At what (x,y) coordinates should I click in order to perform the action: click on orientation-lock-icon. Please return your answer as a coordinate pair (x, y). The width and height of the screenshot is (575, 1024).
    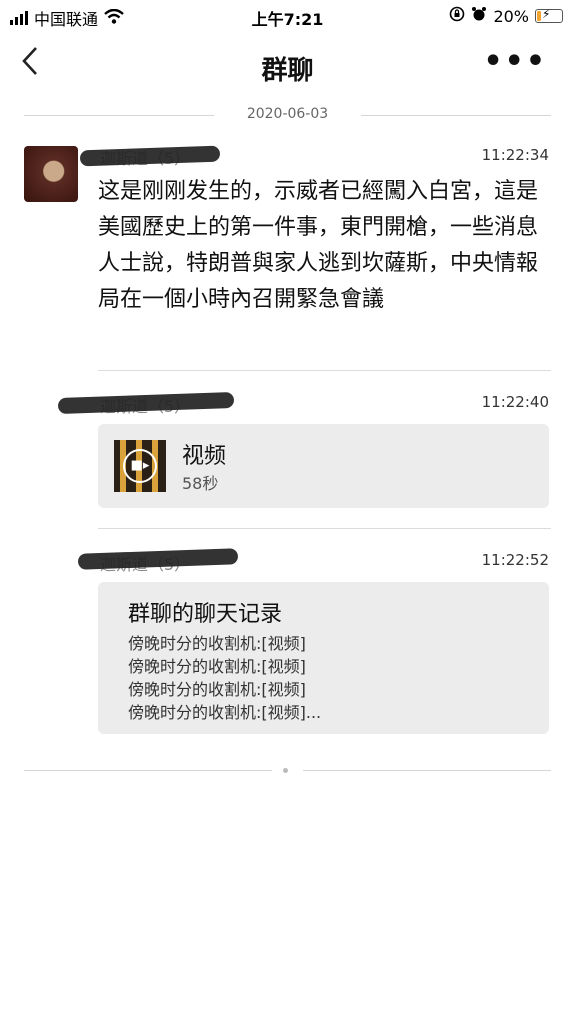
    Looking at the image, I should click on (457, 16).